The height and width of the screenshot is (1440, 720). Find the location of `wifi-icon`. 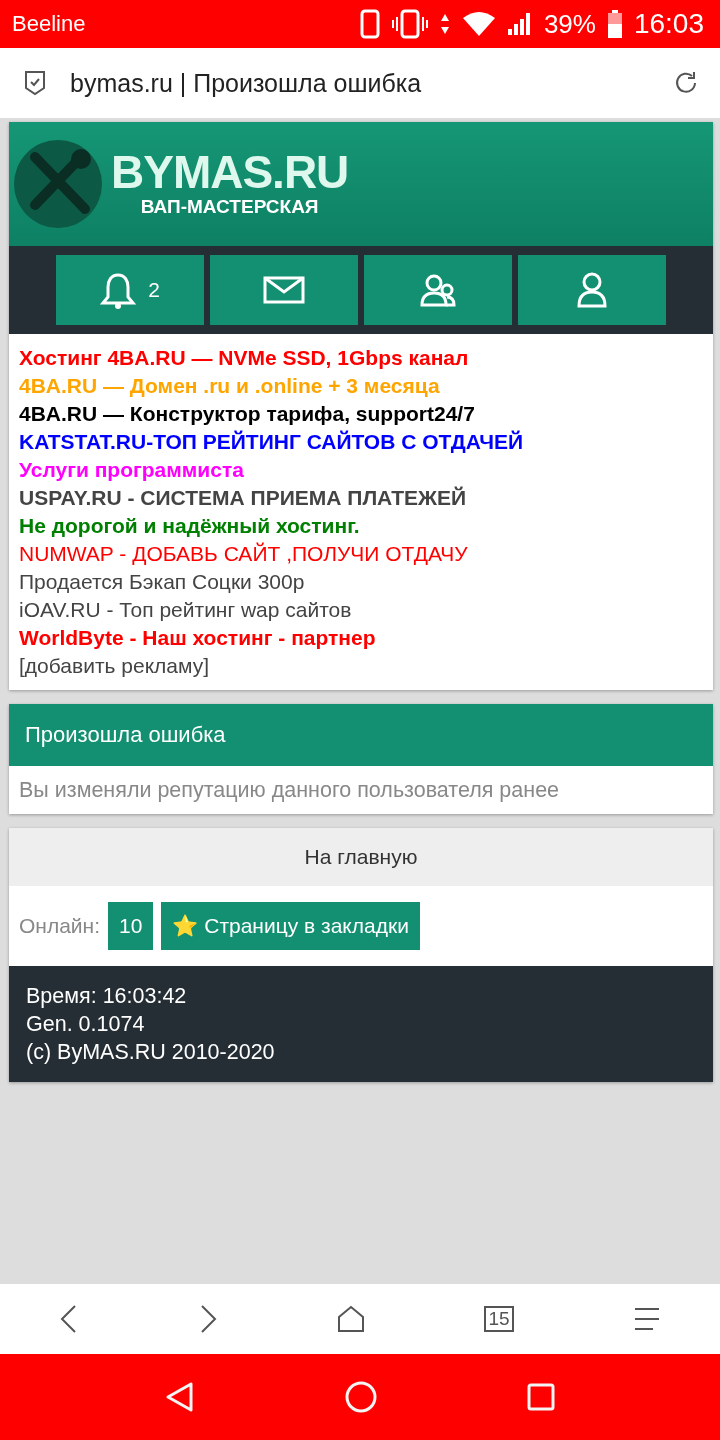

wifi-icon is located at coordinates (478, 24).